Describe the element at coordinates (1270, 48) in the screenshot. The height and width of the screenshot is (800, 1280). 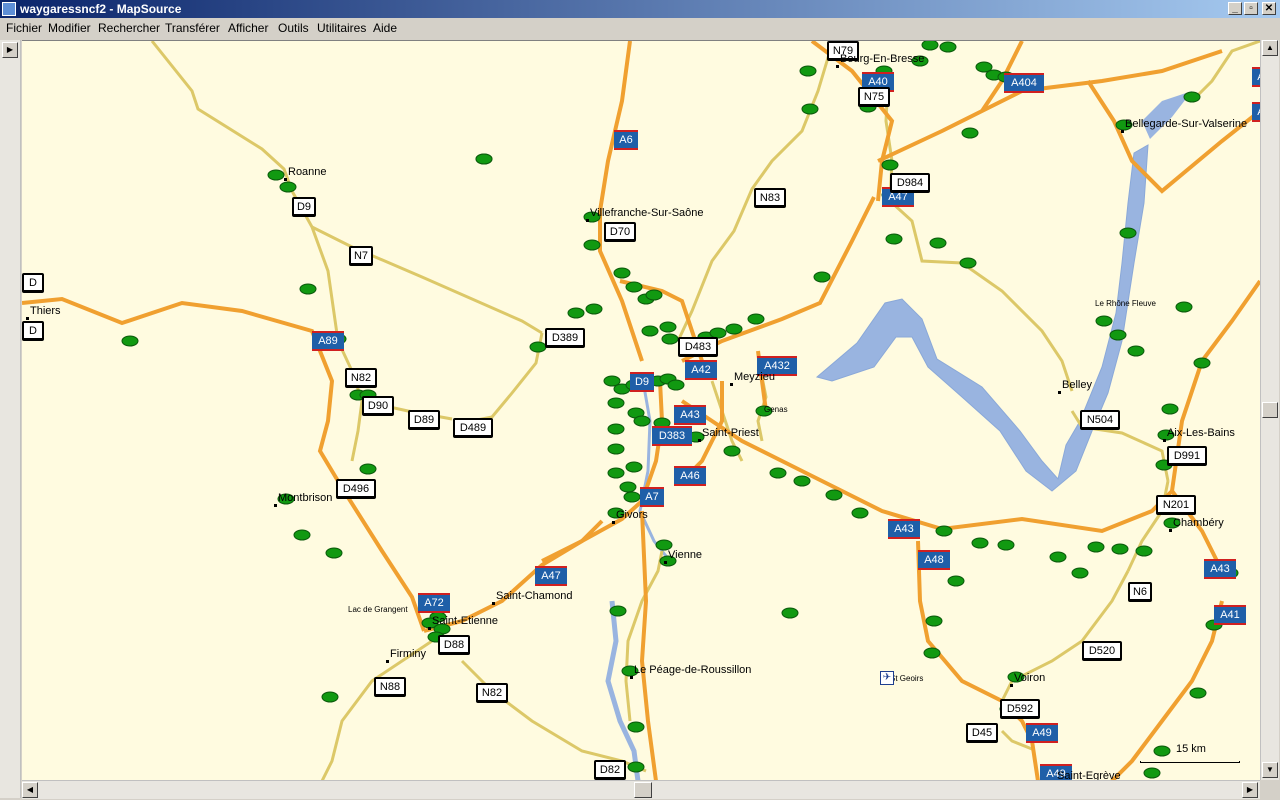
I see `scroll-up-arrow-icon: ▲` at that location.